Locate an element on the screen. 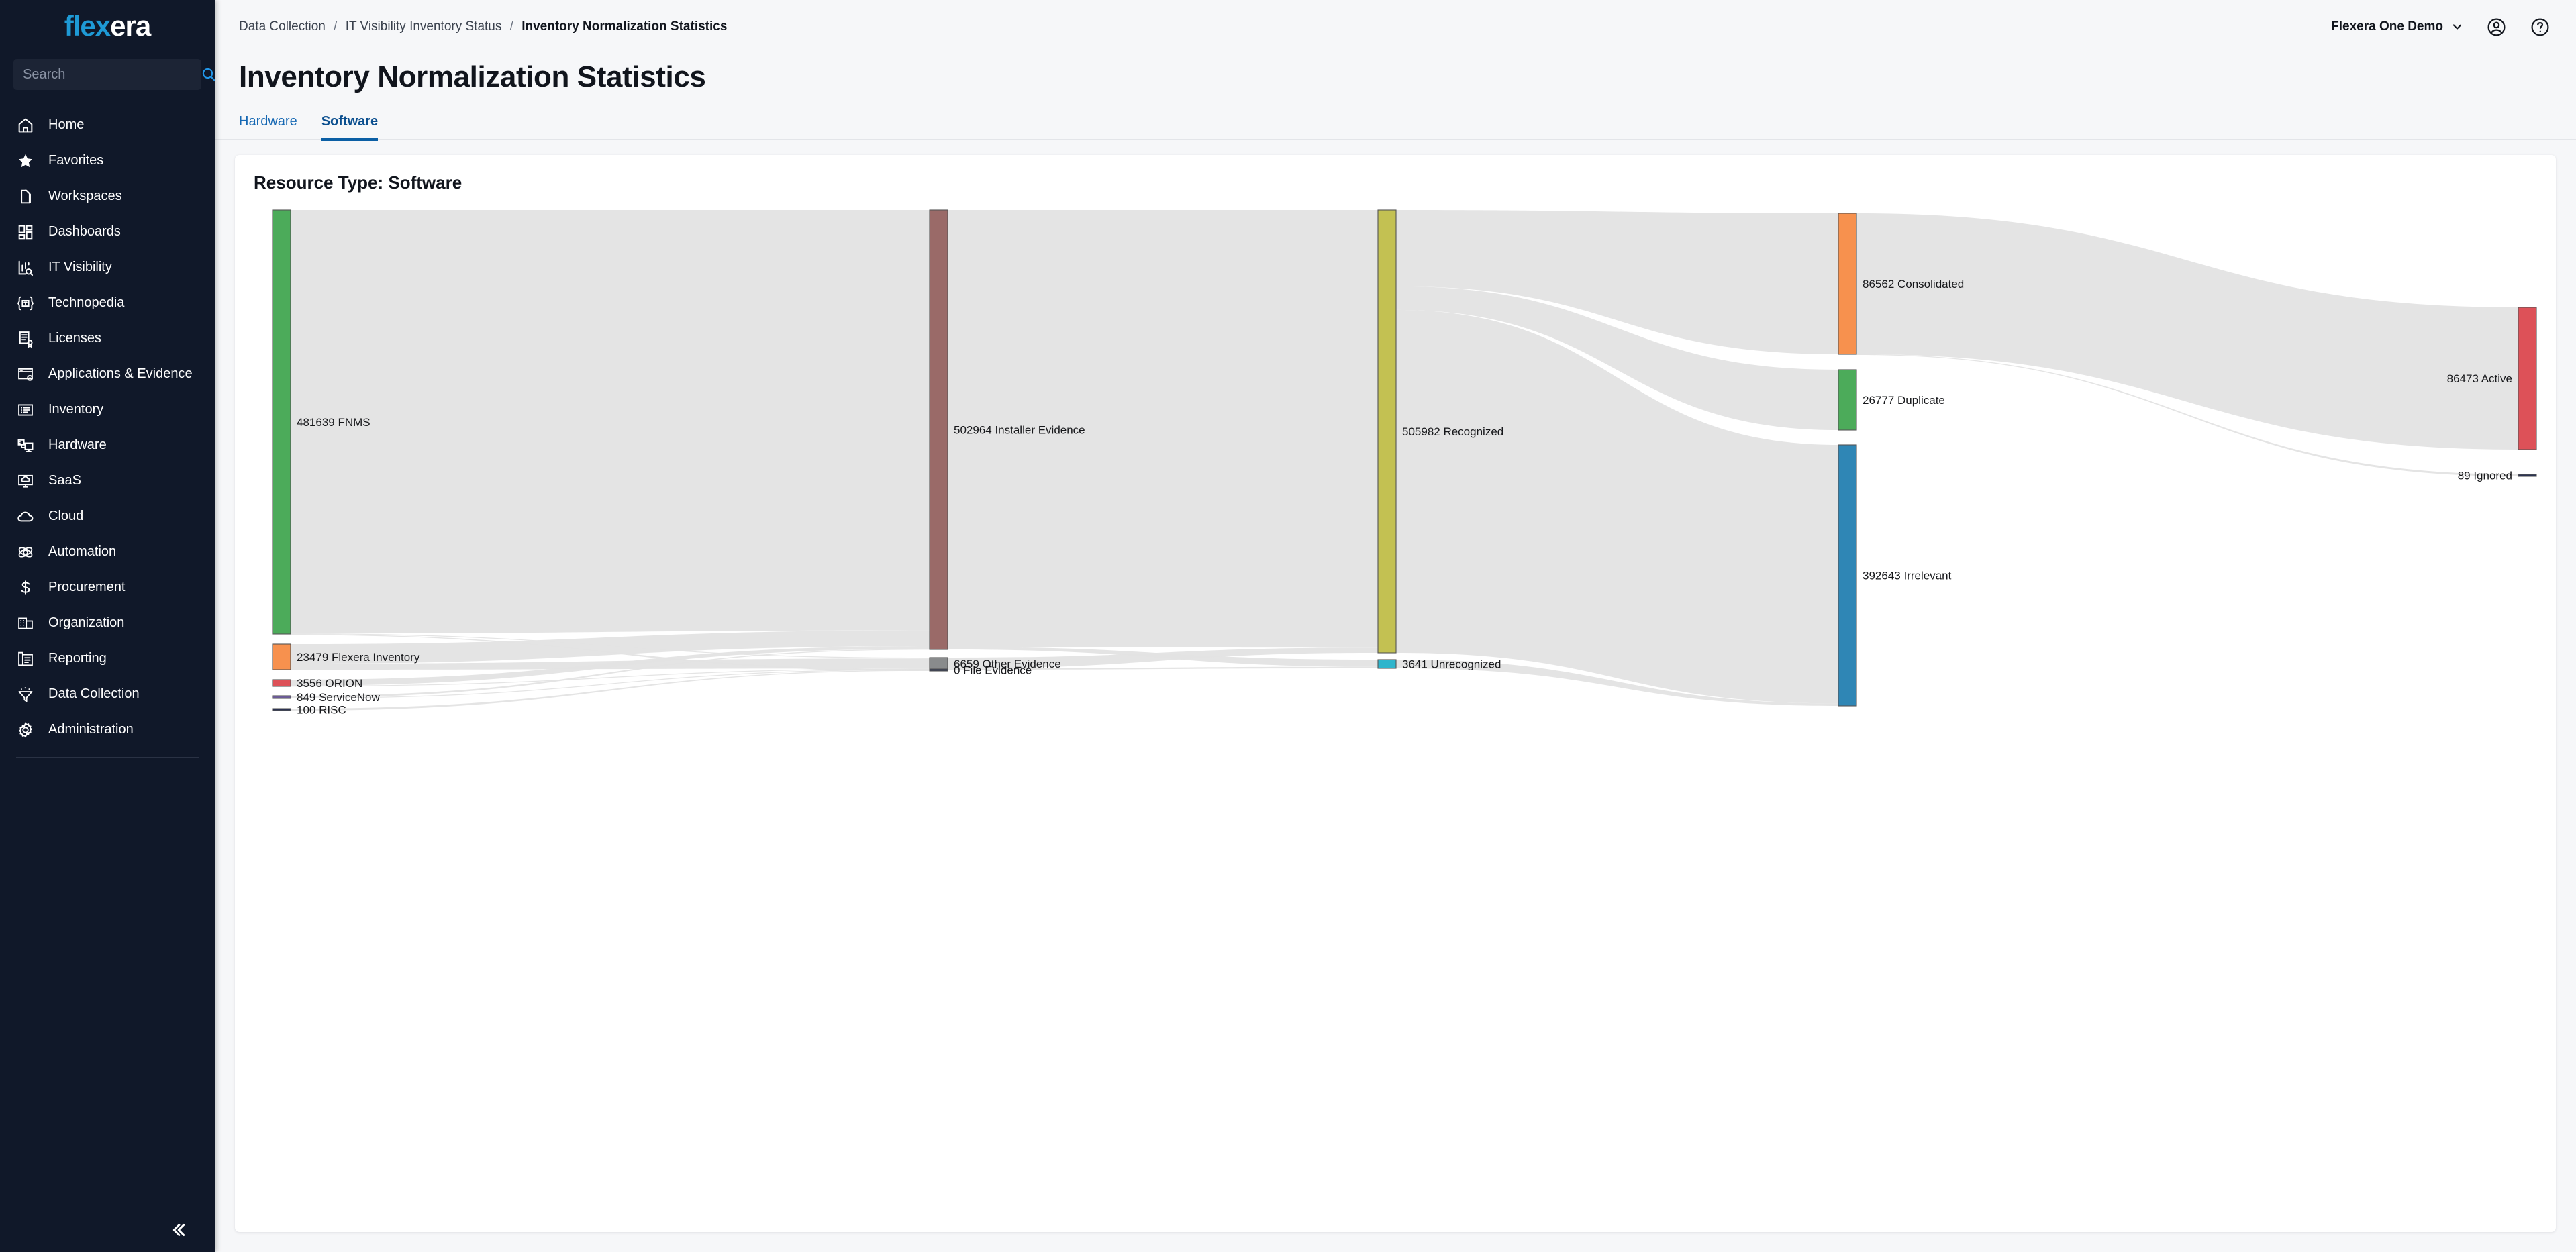  sidebar-item-label: Home is located at coordinates (66, 124).